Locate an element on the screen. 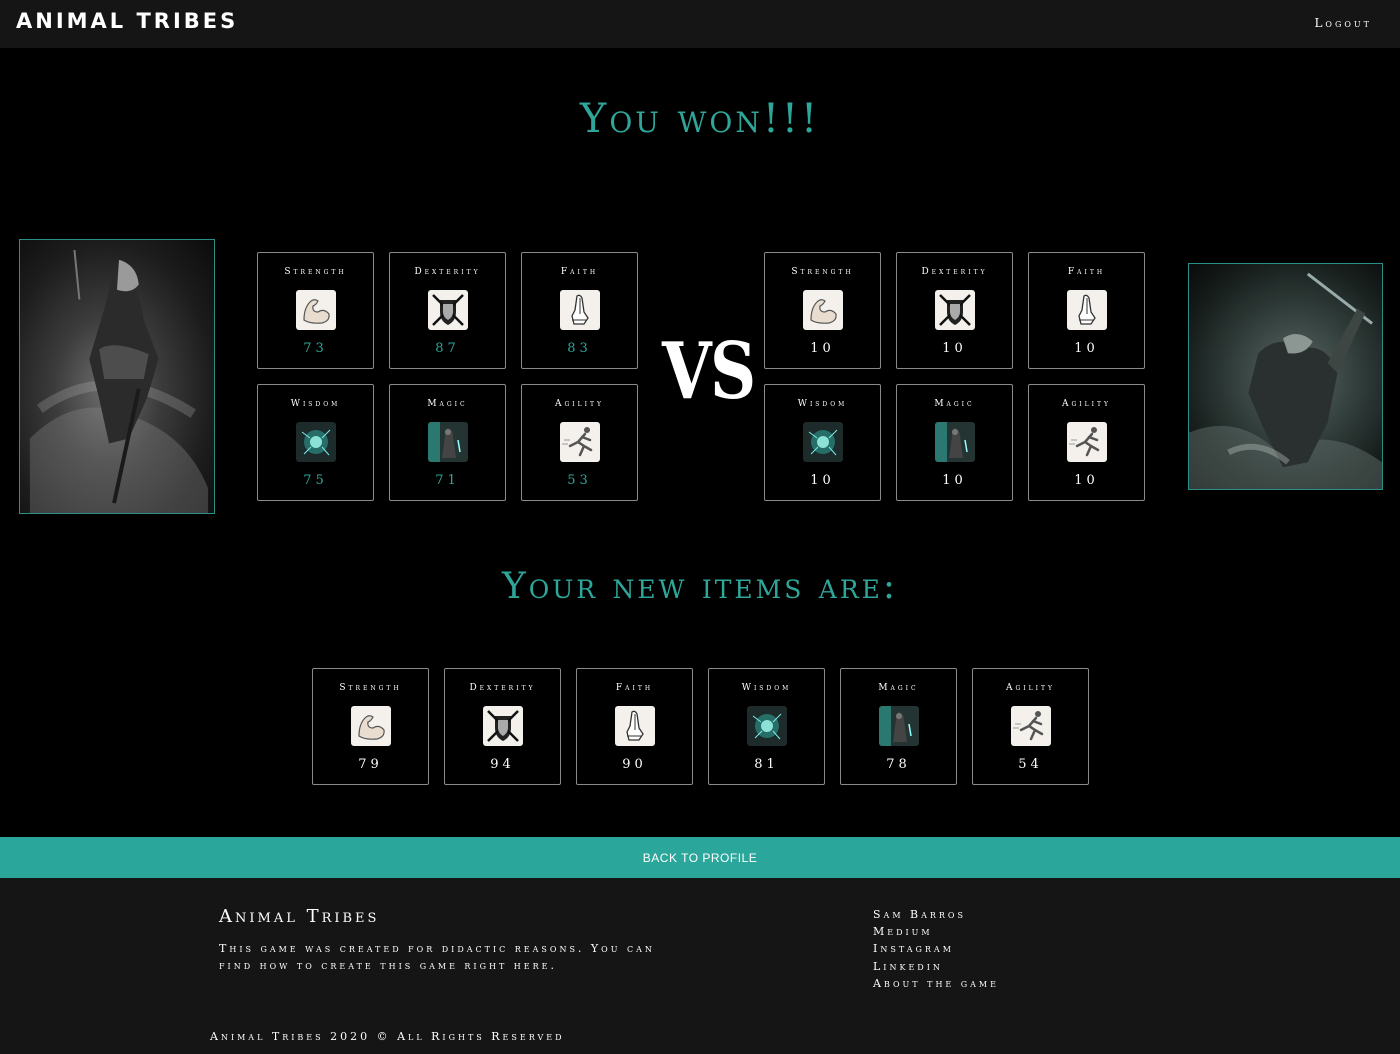 This screenshot has height=1054, width=1400. opponent-stat-card-strength: Strength 10 is located at coordinates (822, 310).